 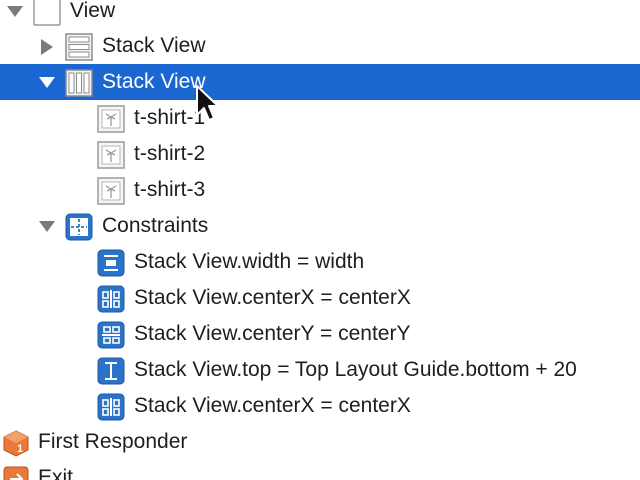 What do you see at coordinates (79, 83) in the screenshot?
I see `horizontal-stack-view-icon` at bounding box center [79, 83].